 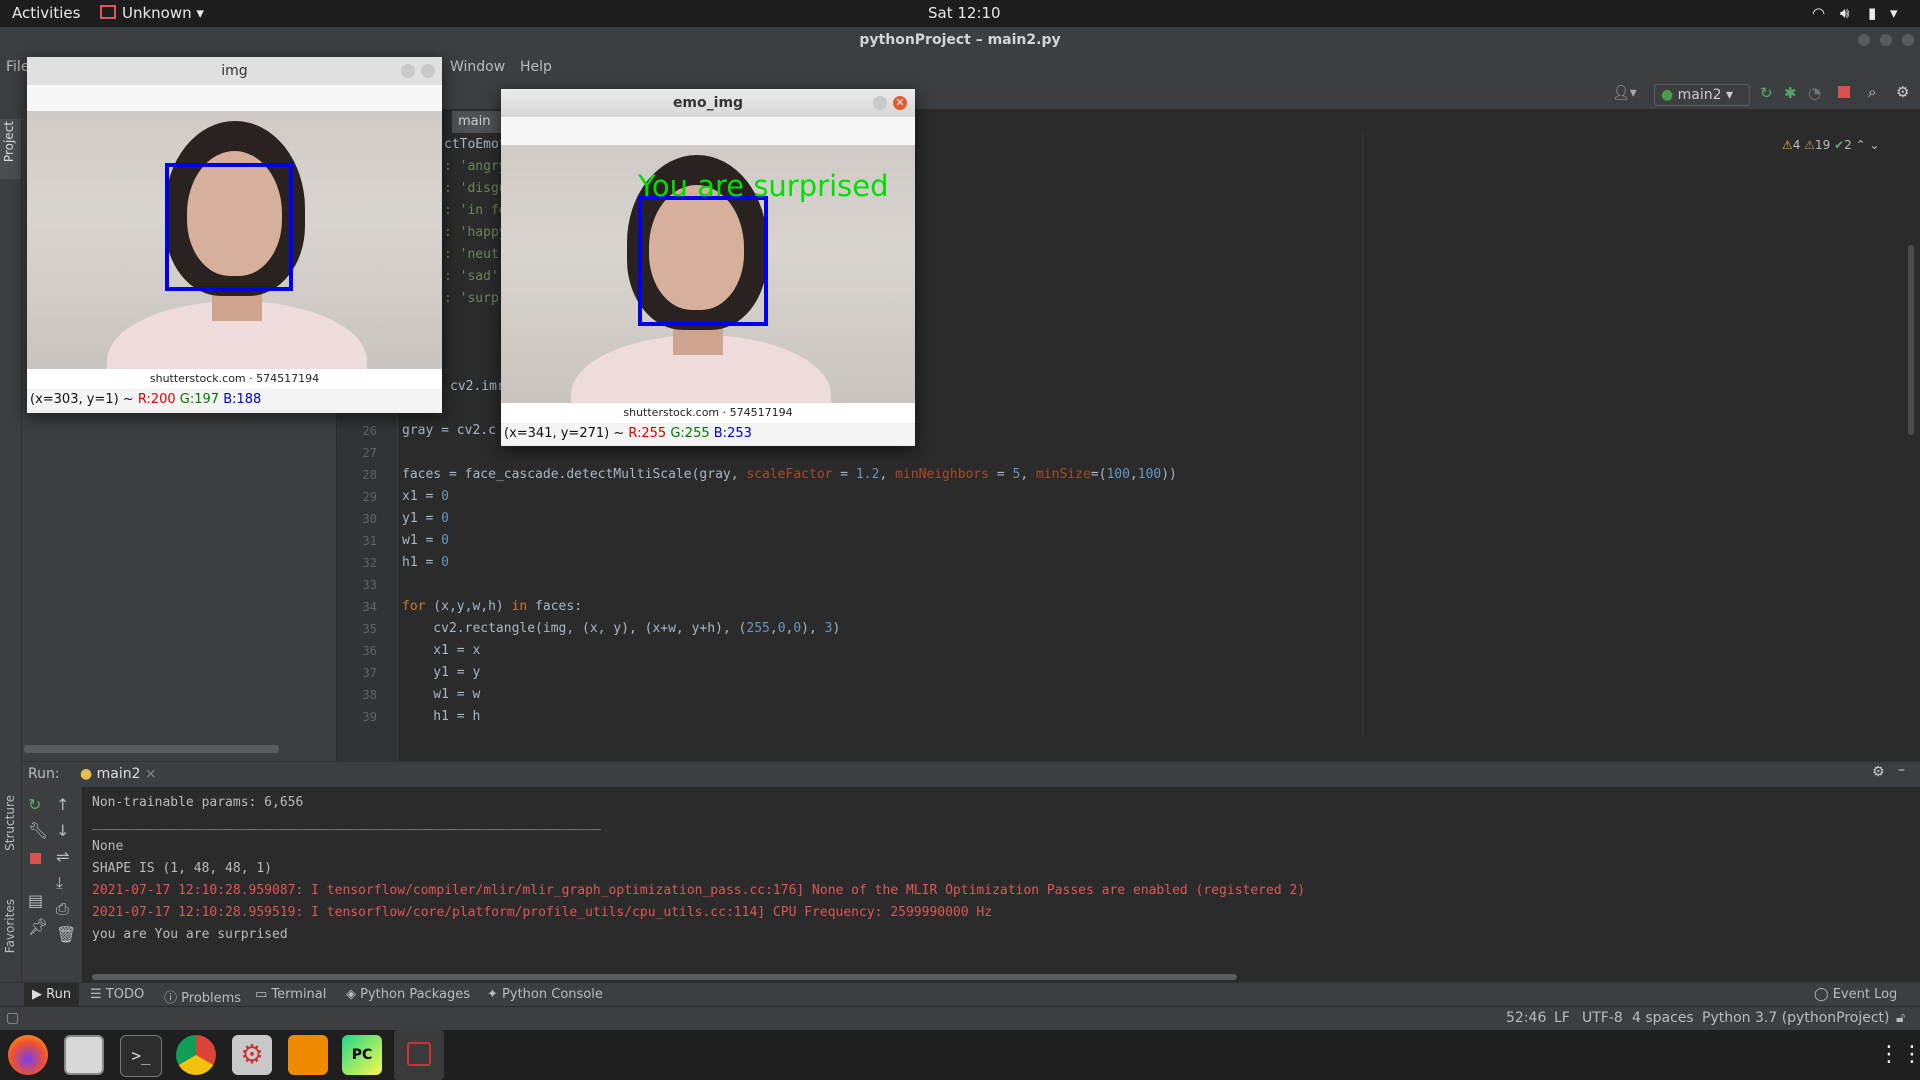 I want to click on sublime-text-icon, so click(x=308, y=1055).